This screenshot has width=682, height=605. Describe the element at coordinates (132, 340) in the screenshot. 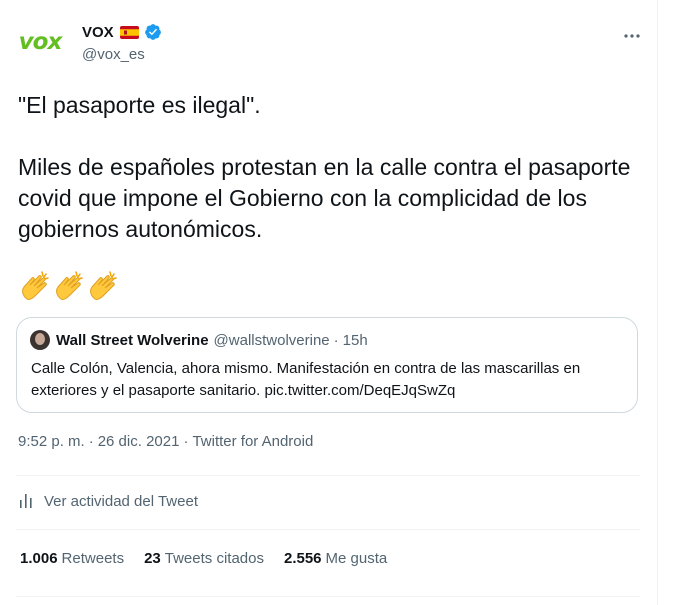

I see `quoted-author-name: Wall Street Wolverine` at that location.